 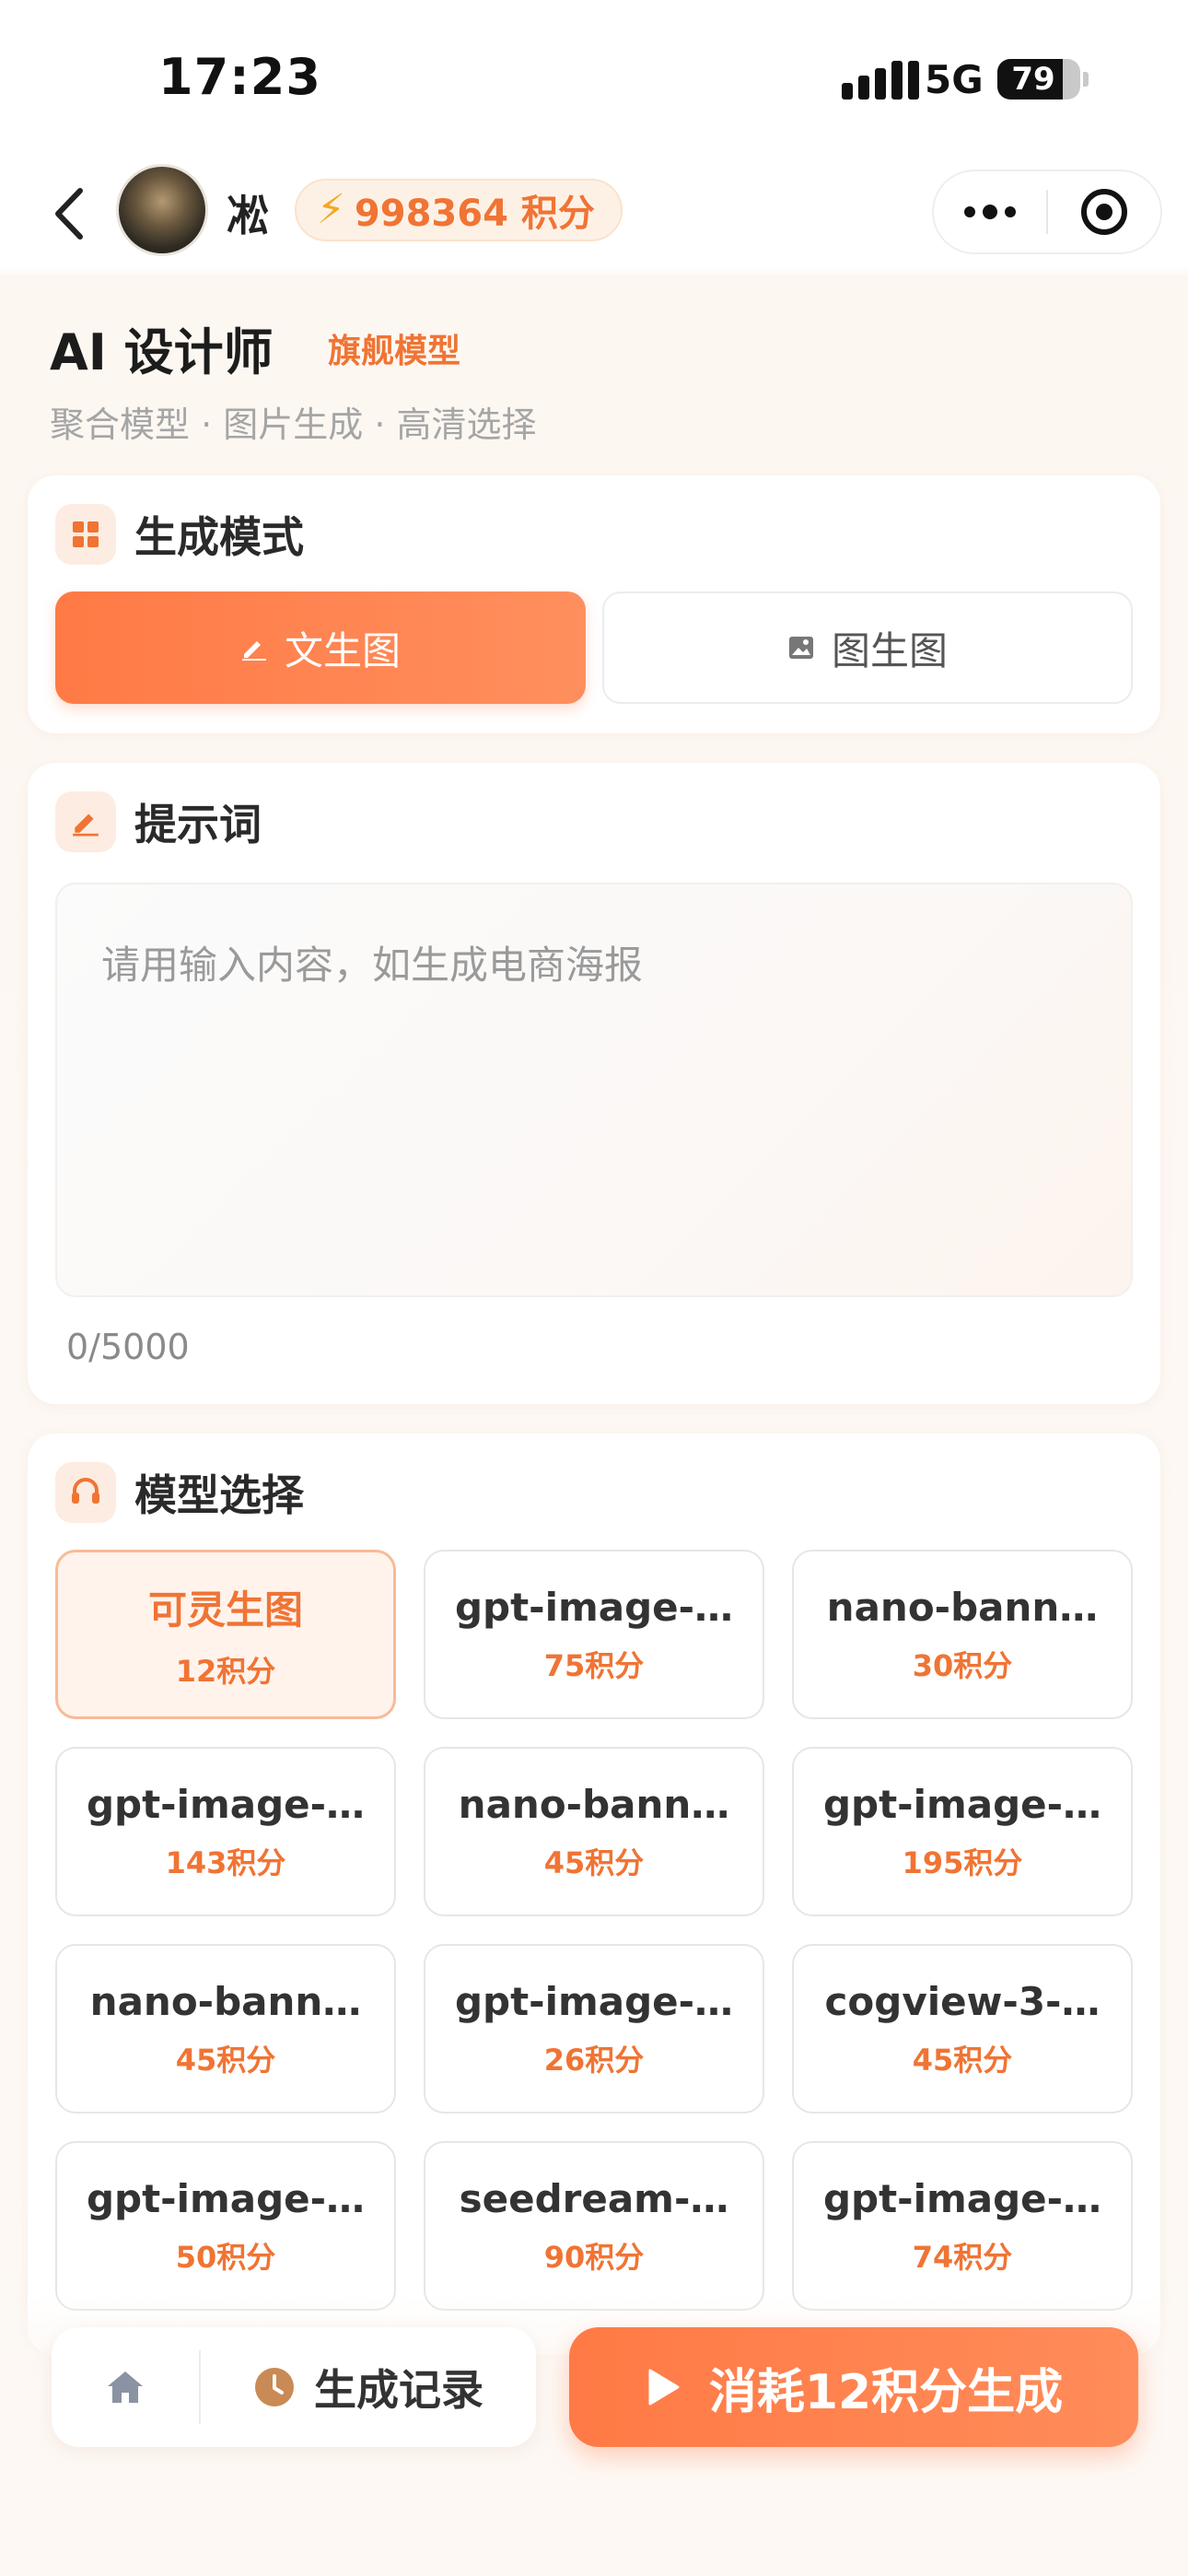 I want to click on model-cost: 143积分, so click(x=225, y=1862).